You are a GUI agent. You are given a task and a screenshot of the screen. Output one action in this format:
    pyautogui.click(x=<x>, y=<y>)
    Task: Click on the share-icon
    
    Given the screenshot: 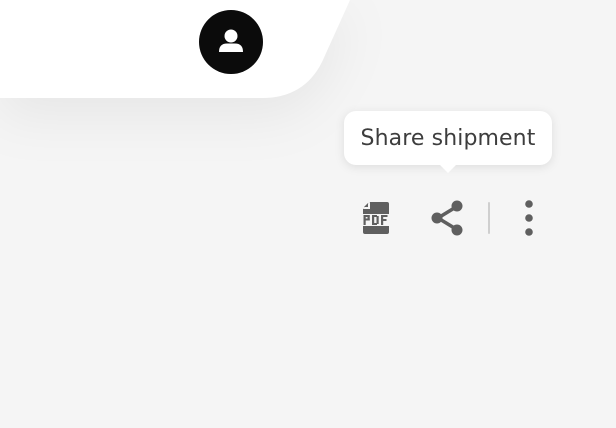 What is the action you would take?
    pyautogui.click(x=447, y=218)
    